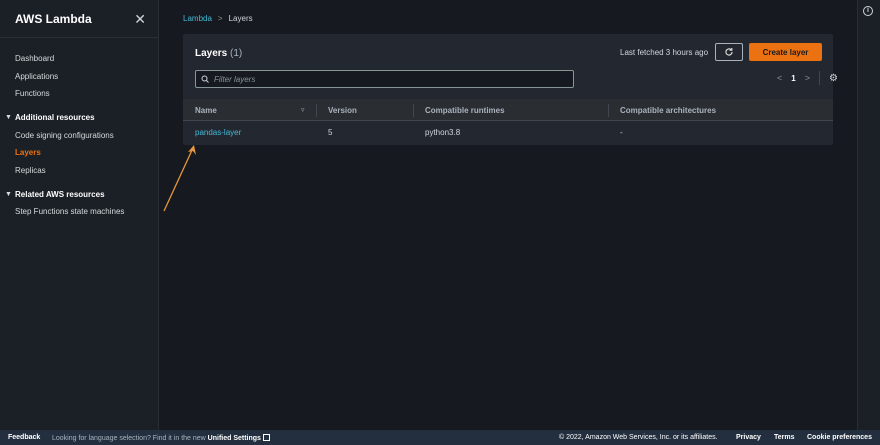 This screenshot has width=880, height=445. Describe the element at coordinates (784, 437) in the screenshot. I see `terms-link: Terms` at that location.